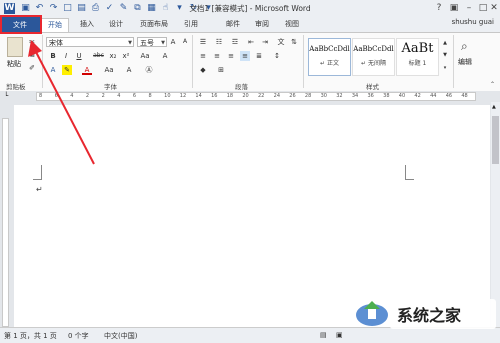 The image size is (500, 343). Describe the element at coordinates (66, 56) in the screenshot. I see `italic-icon: I` at that location.